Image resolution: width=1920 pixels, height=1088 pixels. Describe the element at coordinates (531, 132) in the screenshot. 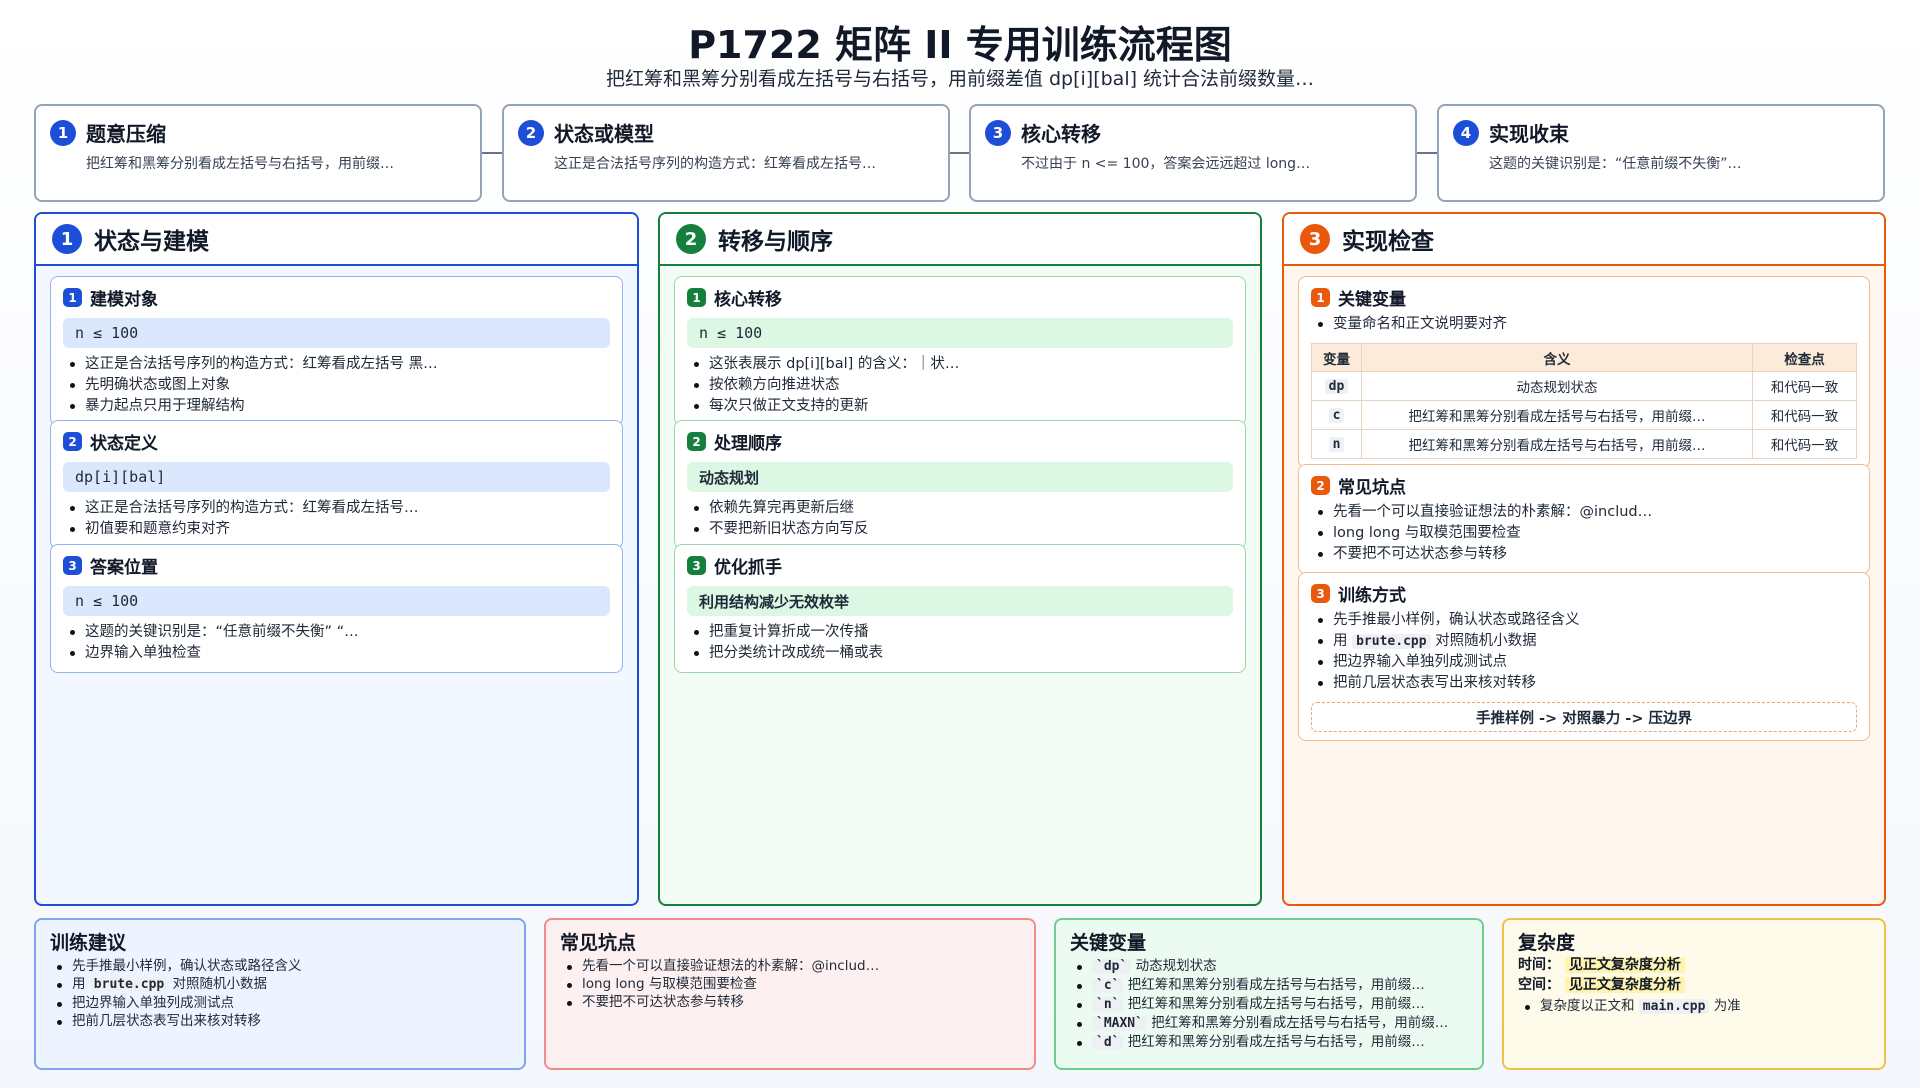

I see `step-number-badge: 2` at that location.